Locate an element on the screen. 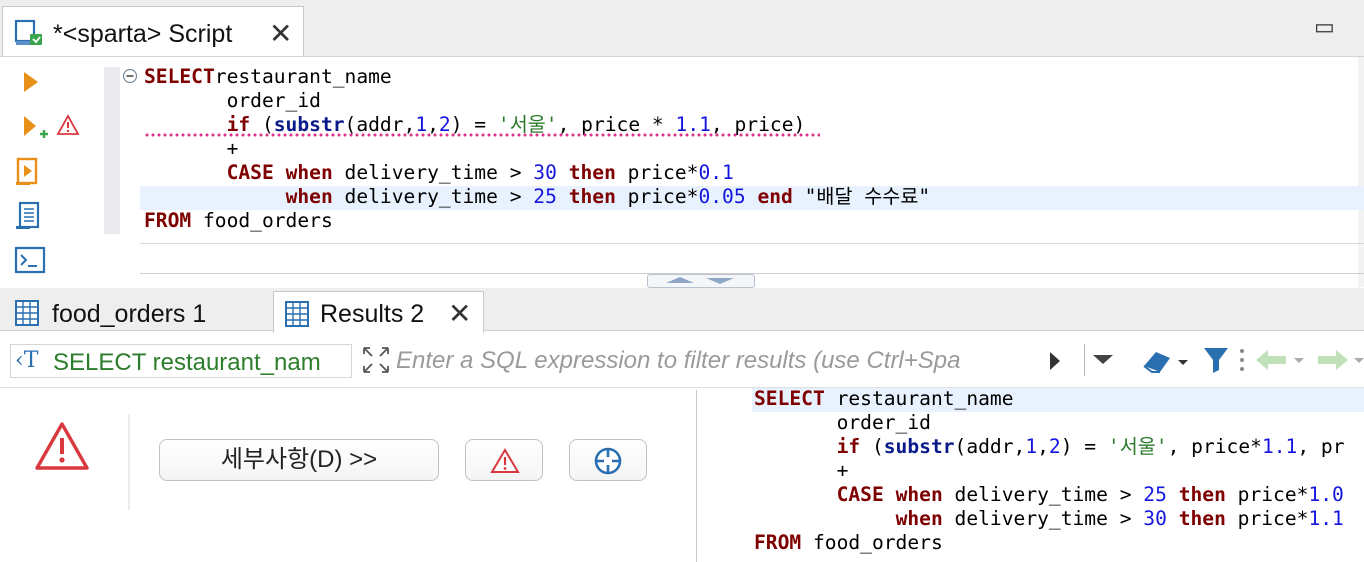  console-icon is located at coordinates (30, 262).